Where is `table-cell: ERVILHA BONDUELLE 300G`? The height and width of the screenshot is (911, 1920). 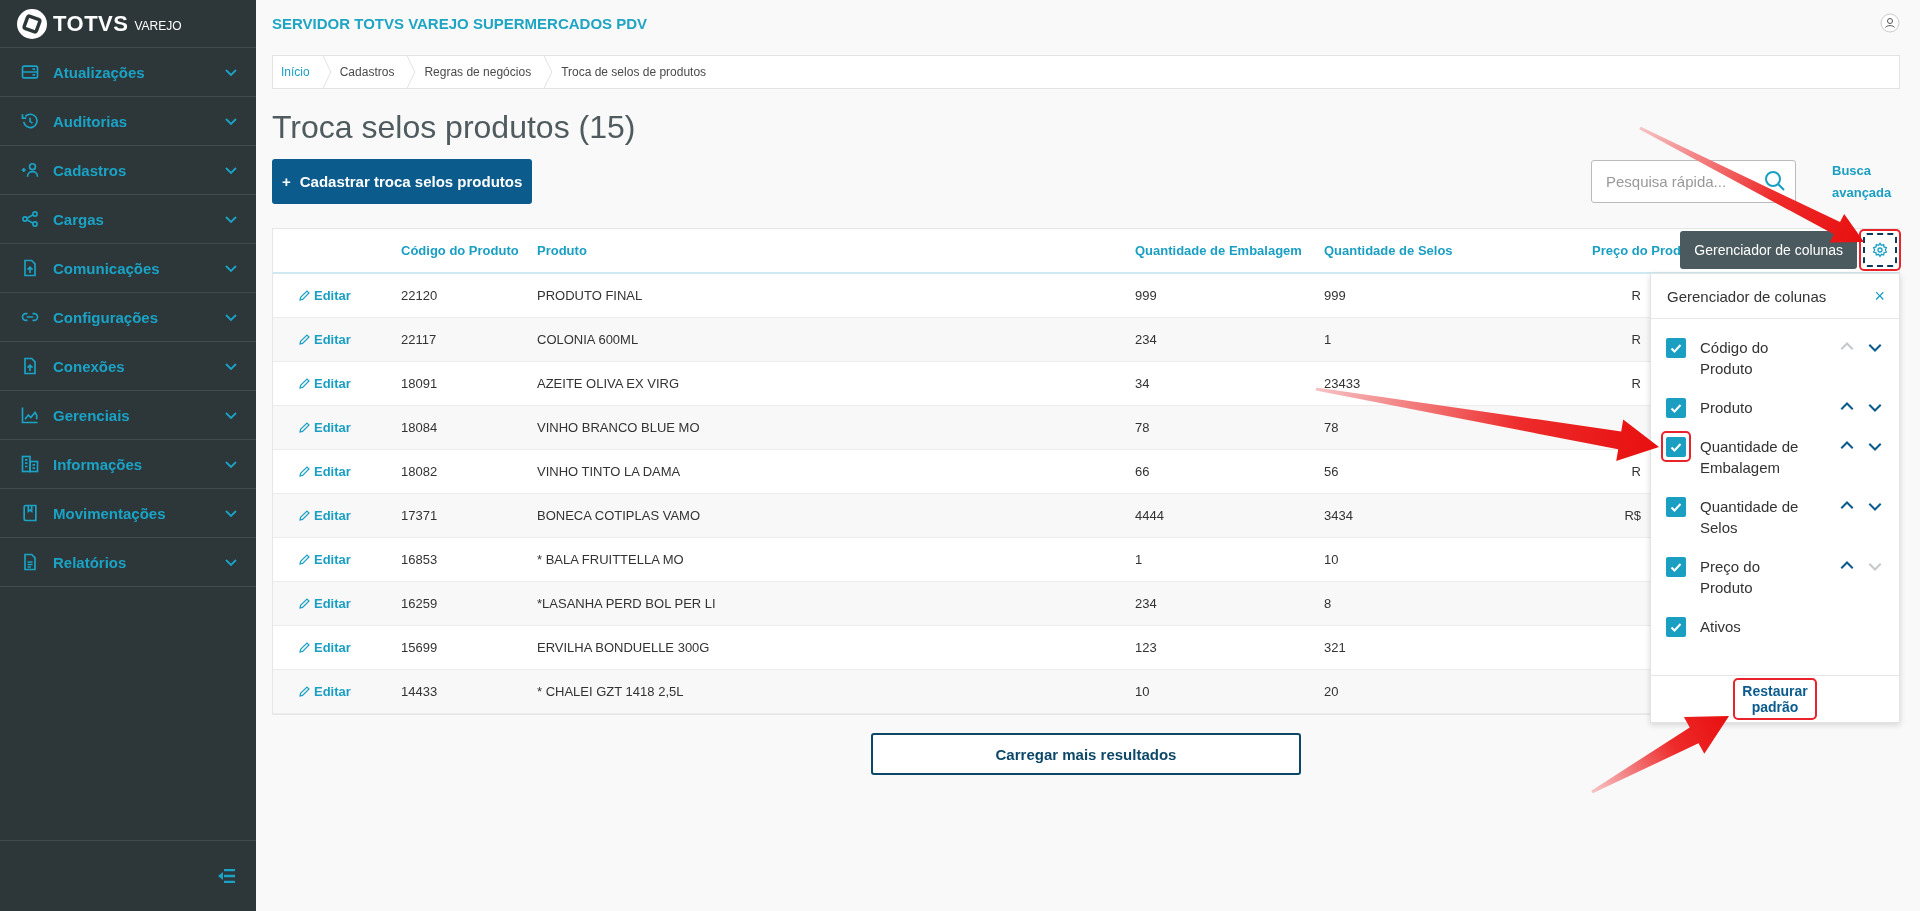
table-cell: ERVILHA BONDUELLE 300G is located at coordinates (623, 647).